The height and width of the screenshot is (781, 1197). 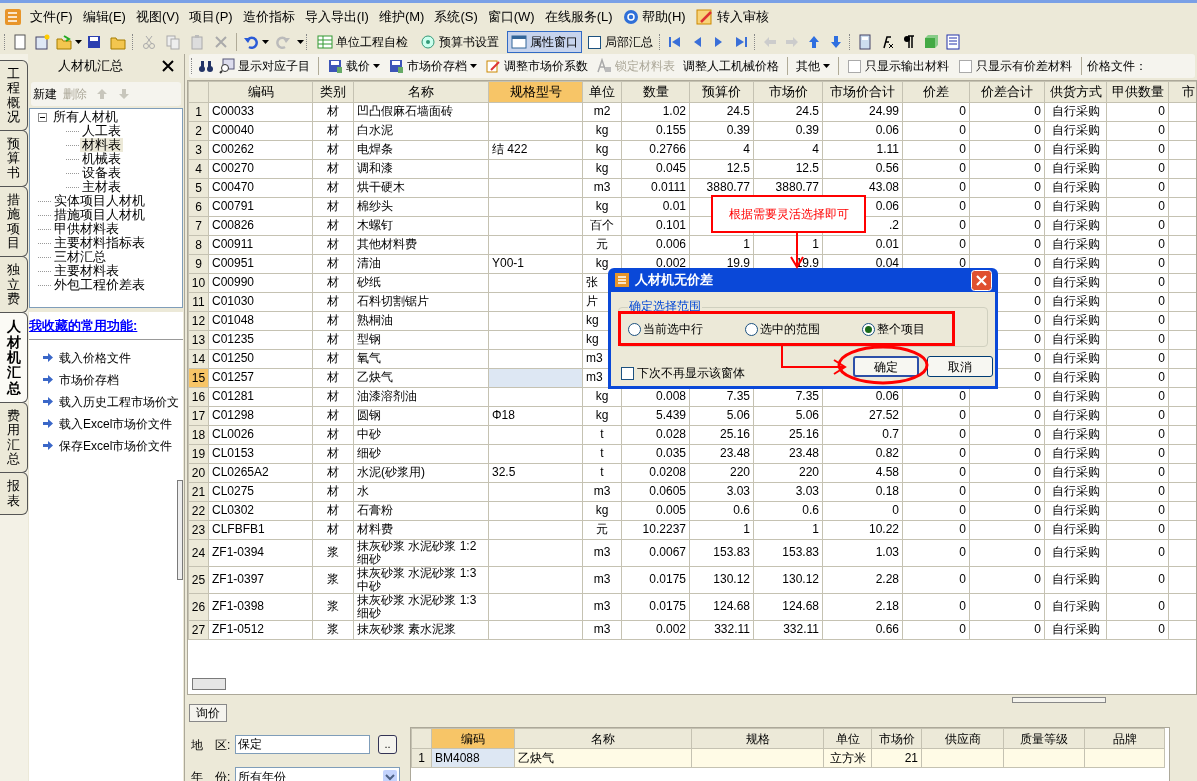 I want to click on tree-item: 材料表, so click(x=101, y=145).